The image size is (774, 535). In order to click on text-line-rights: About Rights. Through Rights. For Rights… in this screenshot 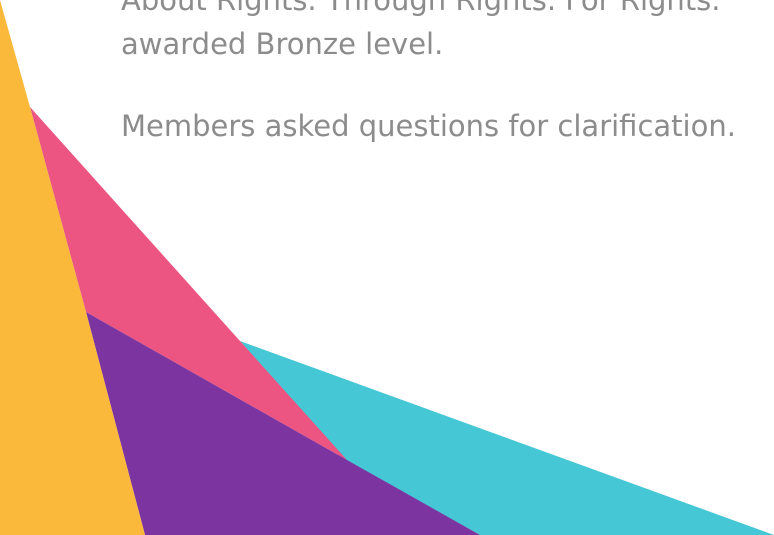, I will do `click(421, 8)`.